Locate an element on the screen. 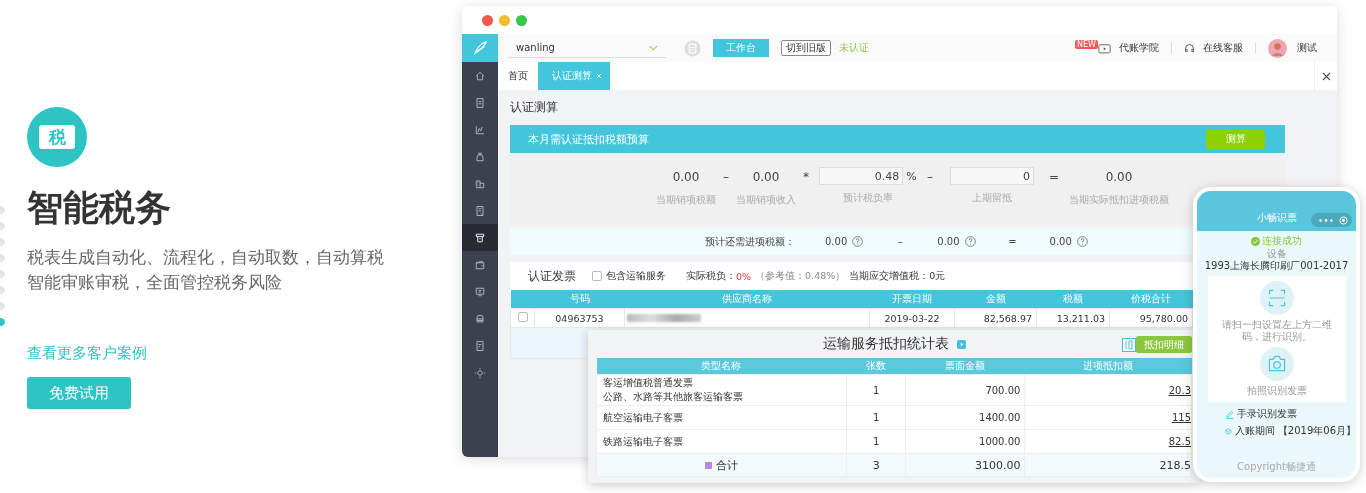  close-window-icon is located at coordinates (487, 20).